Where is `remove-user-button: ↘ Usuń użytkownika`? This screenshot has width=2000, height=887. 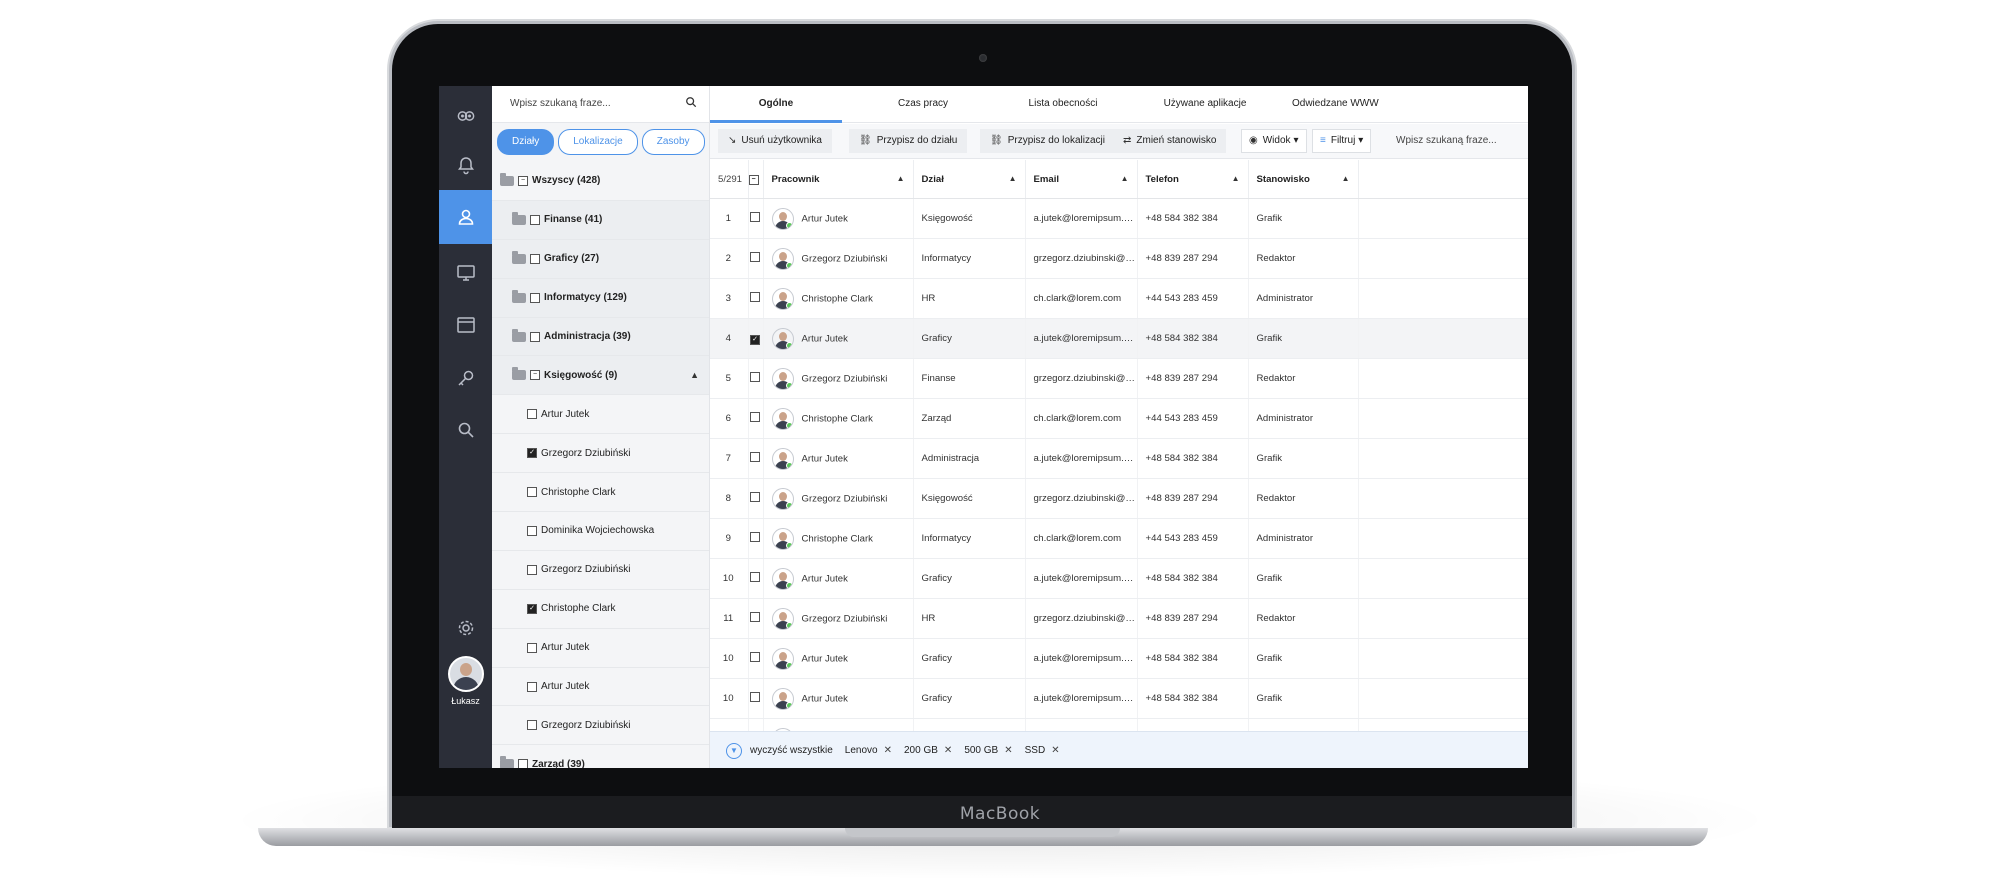
remove-user-button: ↘ Usuń użytkownika is located at coordinates (775, 141).